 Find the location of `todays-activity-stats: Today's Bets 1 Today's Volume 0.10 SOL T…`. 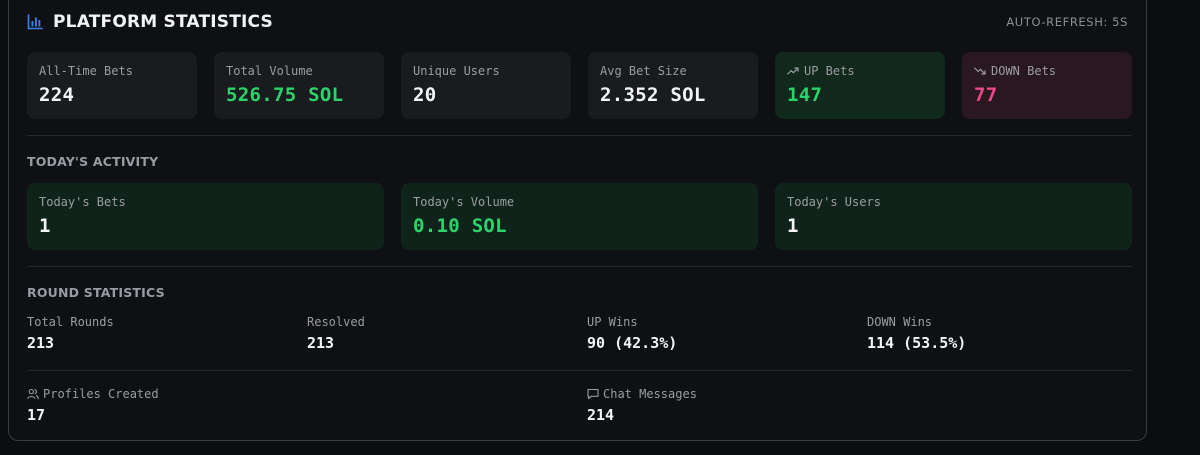

todays-activity-stats: Today's Bets 1 Today's Volume 0.10 SOL T… is located at coordinates (579, 216).